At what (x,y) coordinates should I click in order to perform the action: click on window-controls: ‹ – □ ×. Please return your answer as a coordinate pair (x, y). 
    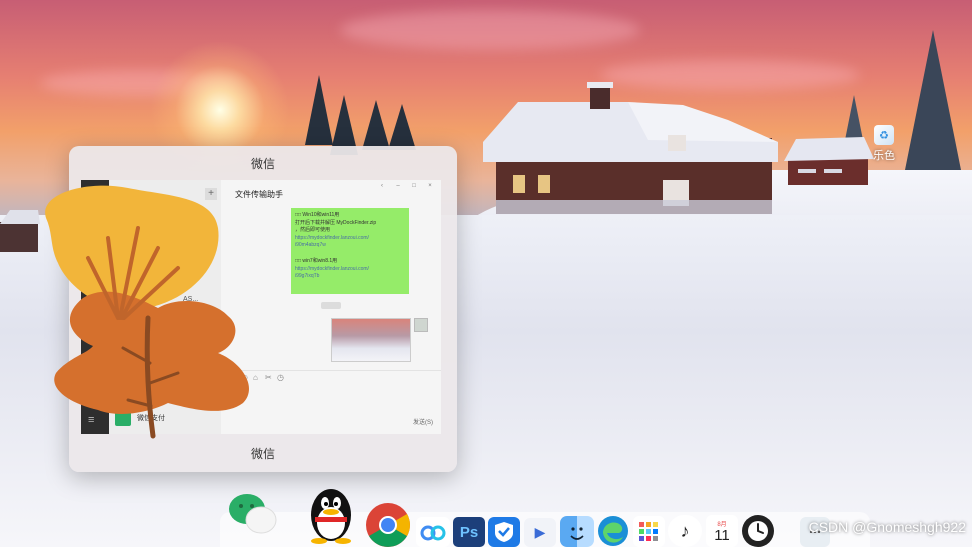
    Looking at the image, I should click on (406, 186).